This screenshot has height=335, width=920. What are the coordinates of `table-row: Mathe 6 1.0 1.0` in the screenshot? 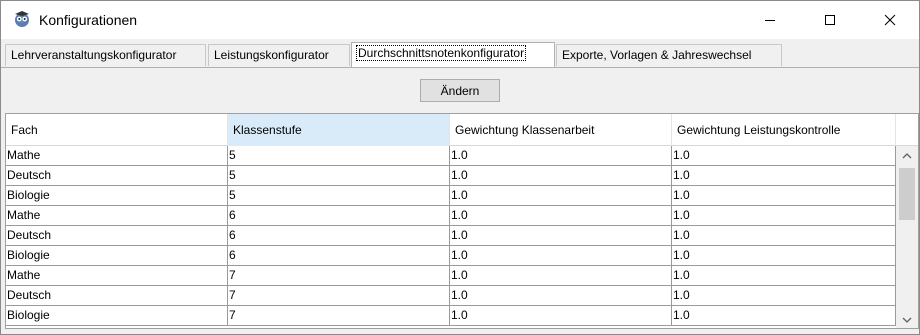 It's located at (451, 216).